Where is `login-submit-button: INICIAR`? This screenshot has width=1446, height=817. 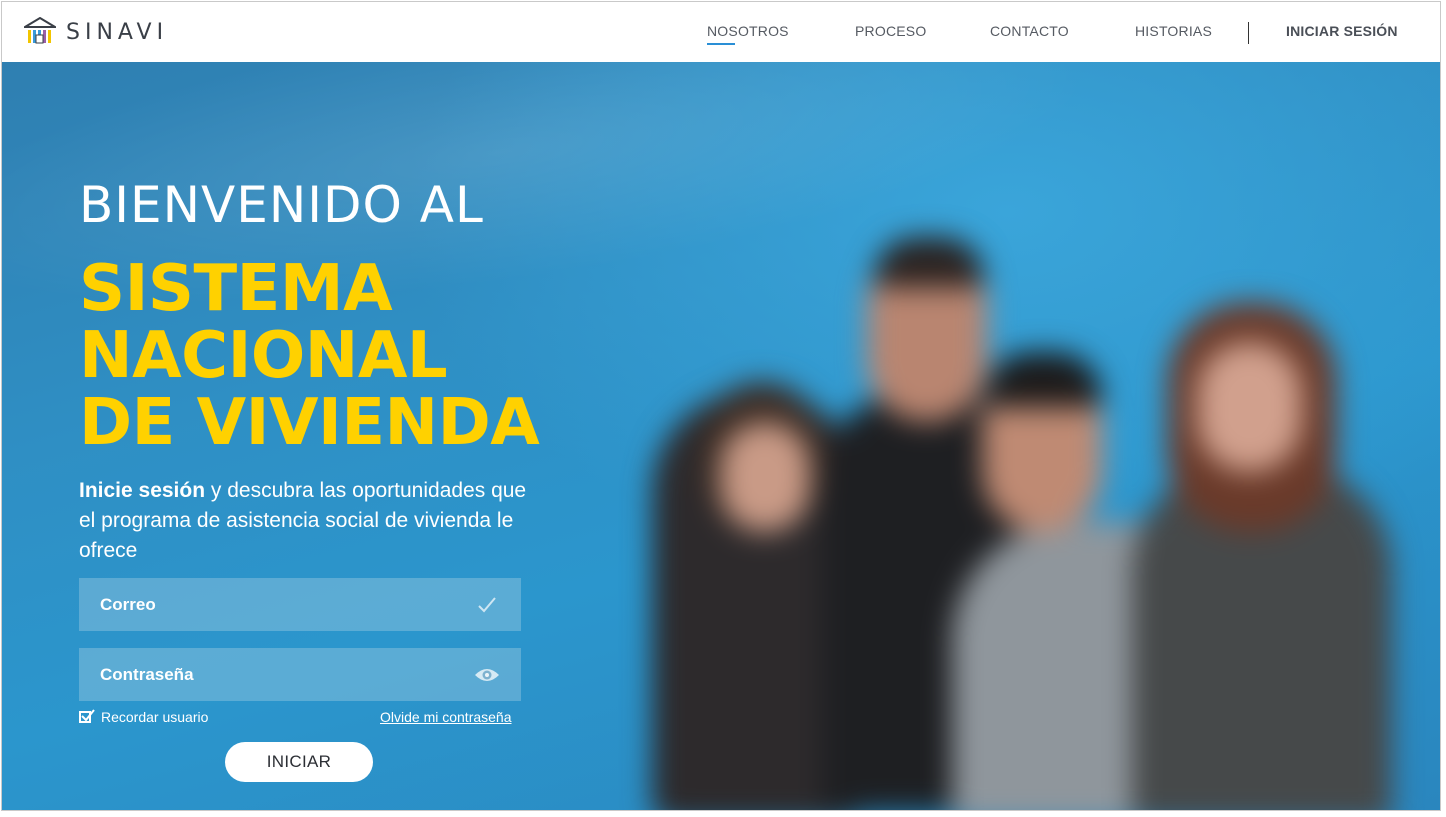
login-submit-button: INICIAR is located at coordinates (299, 762).